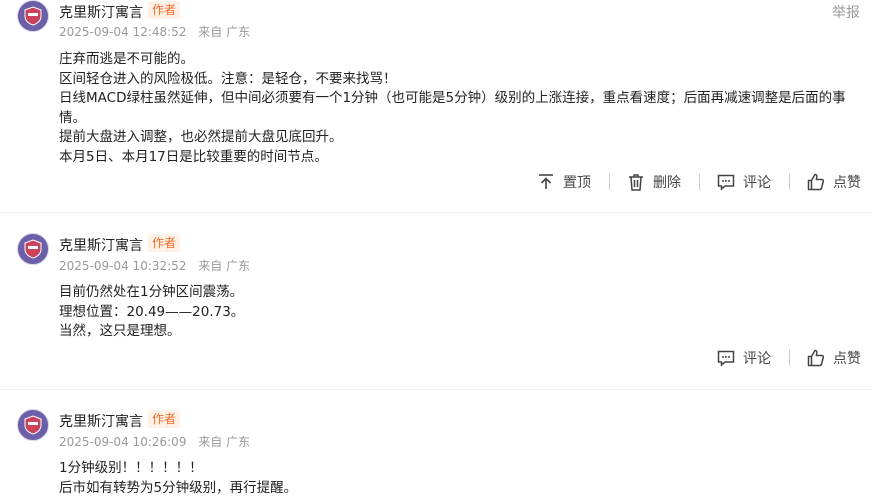 The width and height of the screenshot is (872, 500). What do you see at coordinates (126, 59) in the screenshot?
I see `content-line: 庄弃而逃是不可能的。` at bounding box center [126, 59].